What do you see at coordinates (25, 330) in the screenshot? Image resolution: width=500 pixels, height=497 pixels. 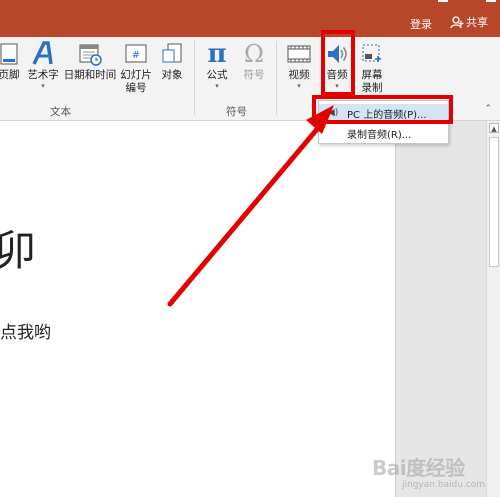 I see `slide-body-text: 点我哟` at bounding box center [25, 330].